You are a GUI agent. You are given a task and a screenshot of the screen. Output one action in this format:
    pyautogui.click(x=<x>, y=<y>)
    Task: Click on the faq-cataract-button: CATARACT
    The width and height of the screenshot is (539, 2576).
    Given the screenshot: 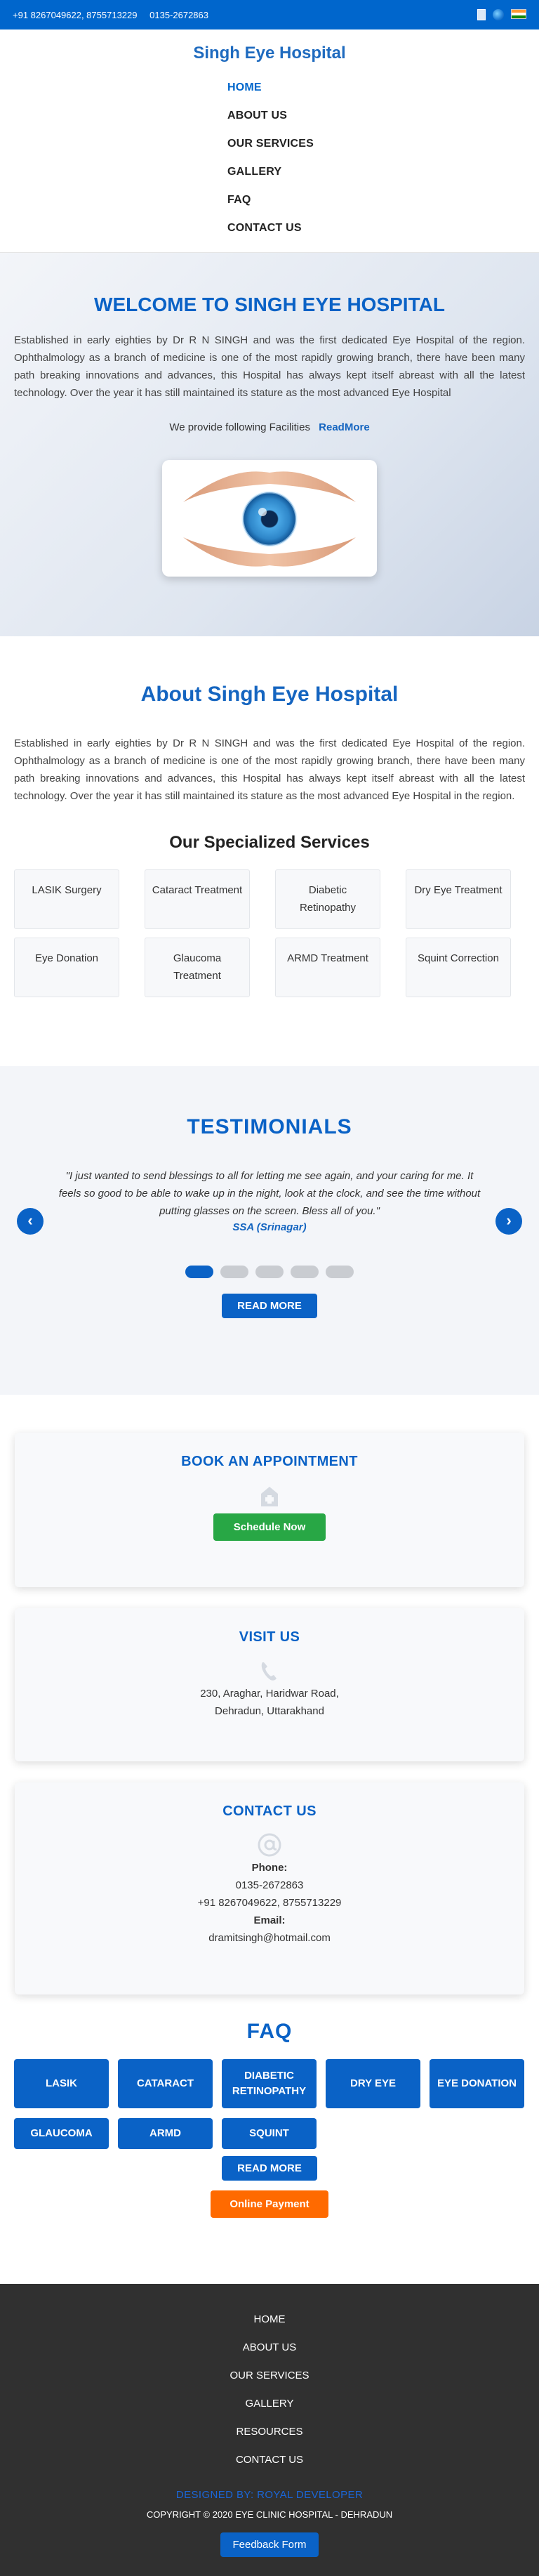 What is the action you would take?
    pyautogui.click(x=165, y=2083)
    